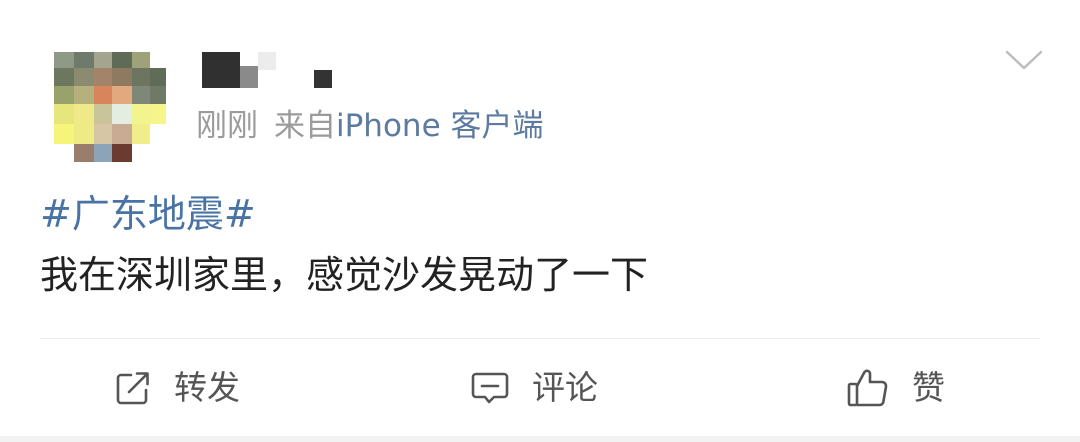 This screenshot has width=1080, height=442. What do you see at coordinates (895, 388) in the screenshot?
I see `like-button: 赞` at bounding box center [895, 388].